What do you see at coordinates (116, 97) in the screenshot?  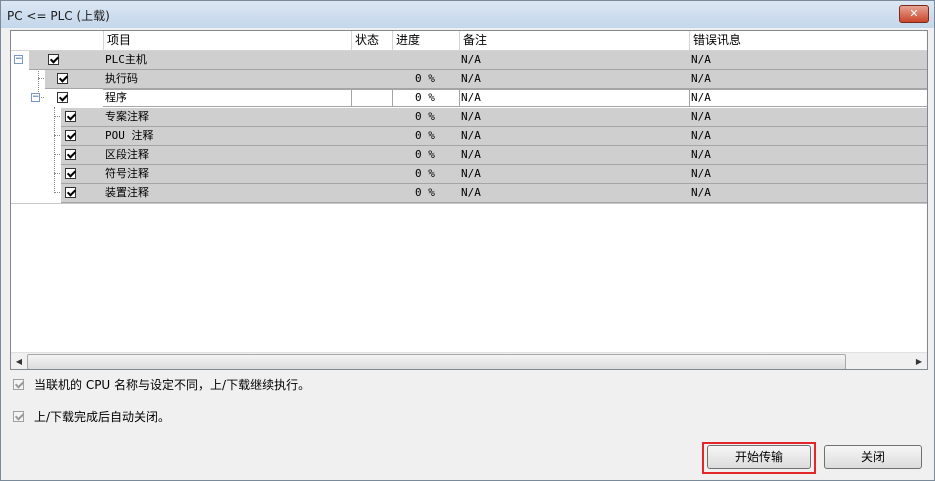 I see `item-label: 程序` at bounding box center [116, 97].